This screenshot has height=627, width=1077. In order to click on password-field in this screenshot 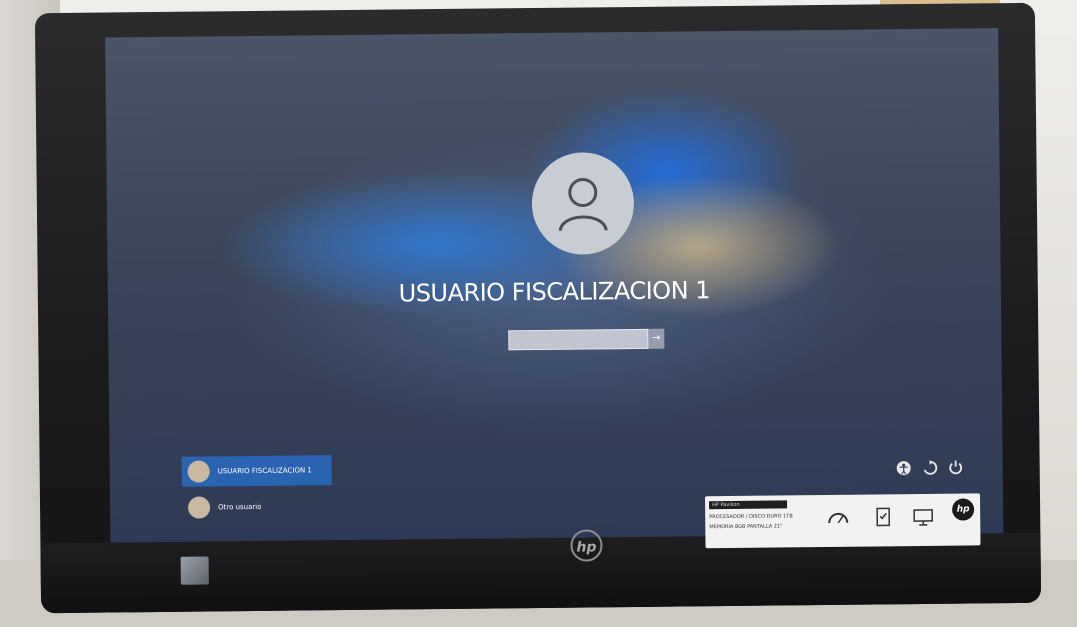, I will do `click(578, 339)`.